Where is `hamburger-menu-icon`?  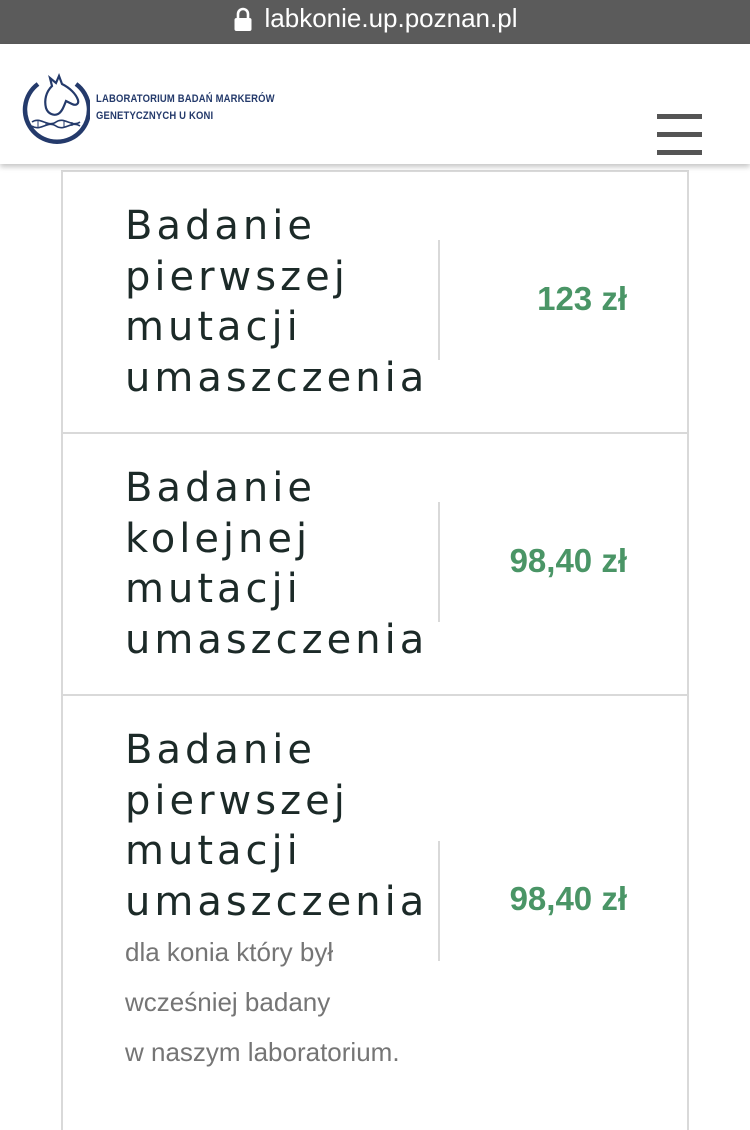 hamburger-menu-icon is located at coordinates (680, 138).